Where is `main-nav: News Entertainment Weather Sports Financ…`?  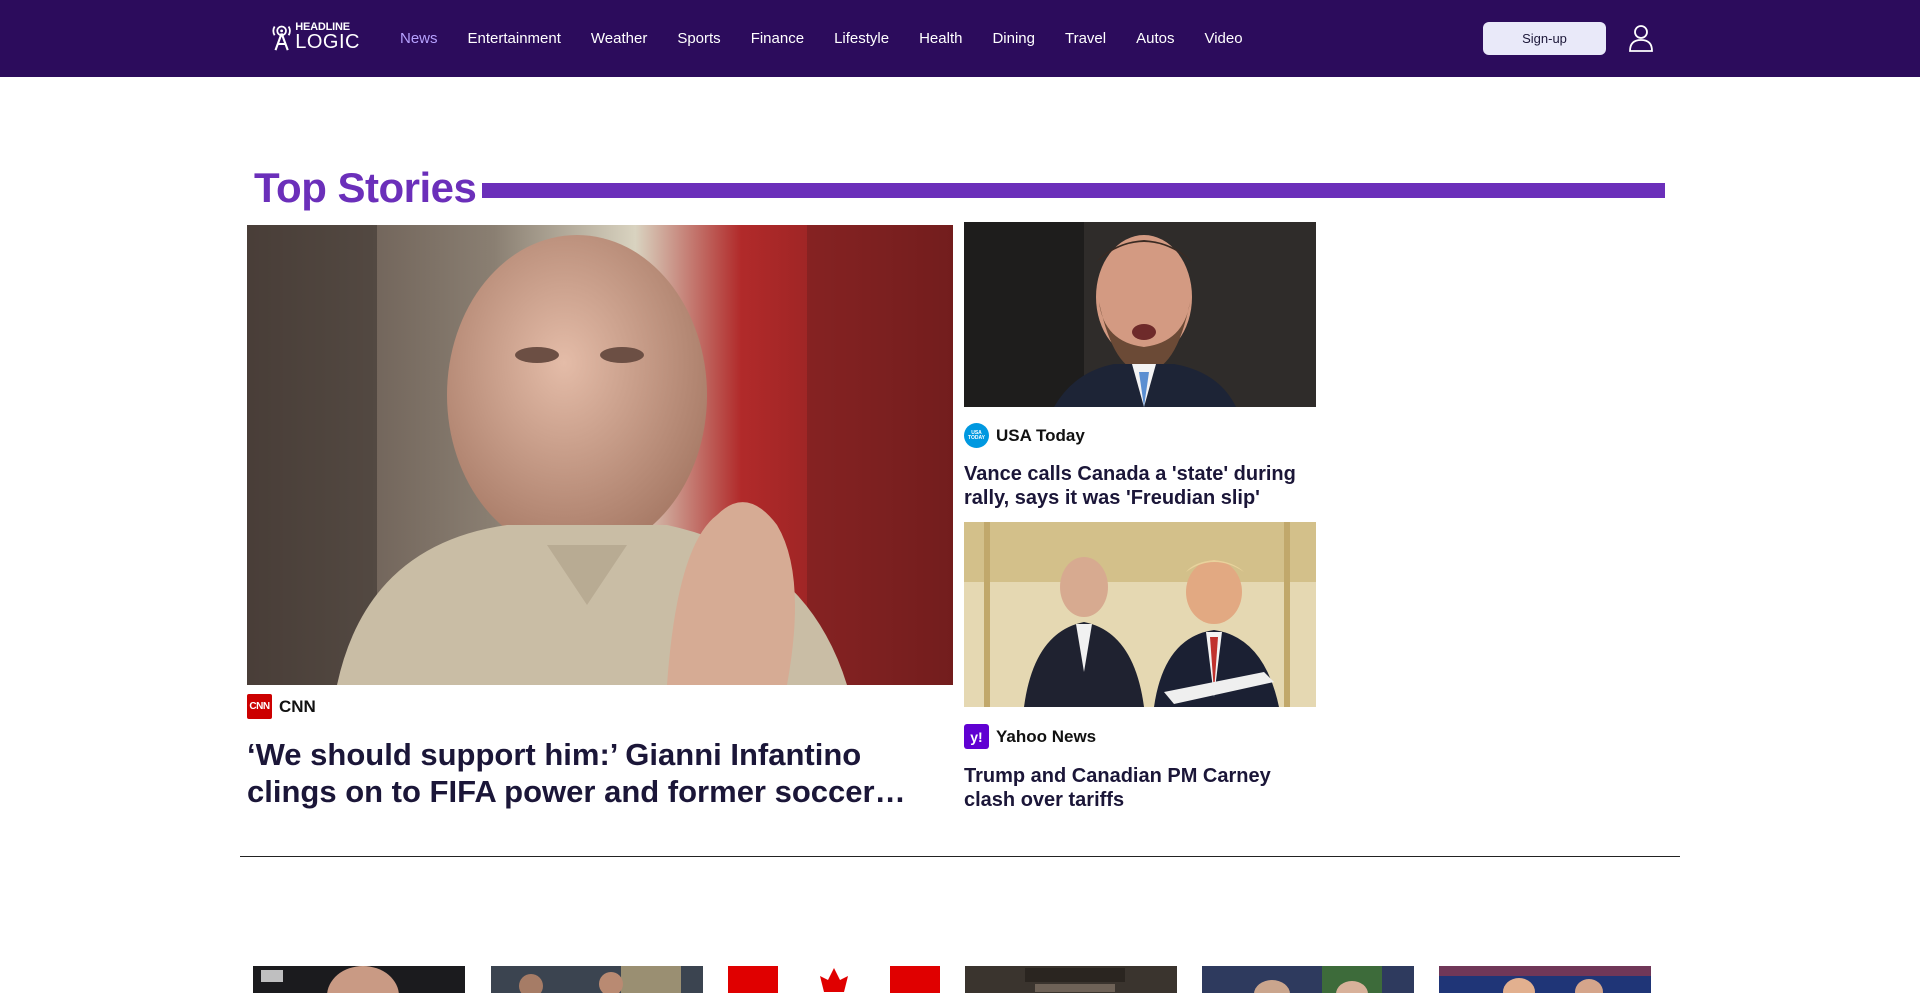 main-nav: News Entertainment Weather Sports Financ… is located at coordinates (821, 38).